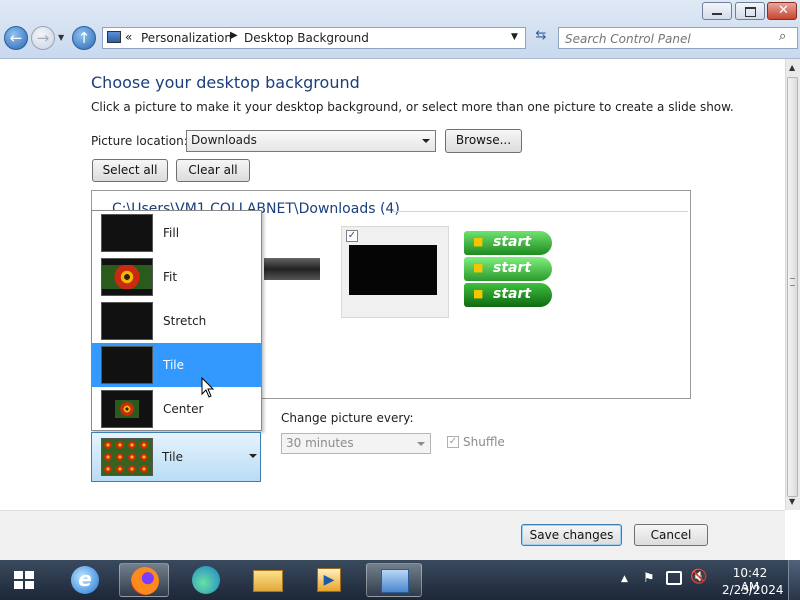 This screenshot has height=600, width=800. I want to click on show-hidden-icons-button: ▲, so click(624, 579).